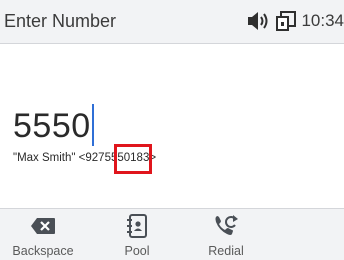  Describe the element at coordinates (137, 251) in the screenshot. I see `pool-label: Pool` at that location.